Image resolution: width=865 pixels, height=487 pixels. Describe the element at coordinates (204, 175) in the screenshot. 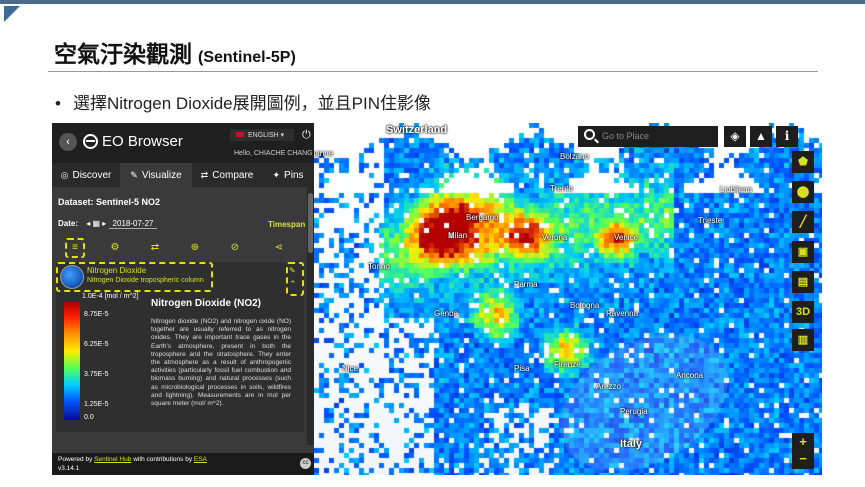

I see `swap-icon: ⇄` at that location.